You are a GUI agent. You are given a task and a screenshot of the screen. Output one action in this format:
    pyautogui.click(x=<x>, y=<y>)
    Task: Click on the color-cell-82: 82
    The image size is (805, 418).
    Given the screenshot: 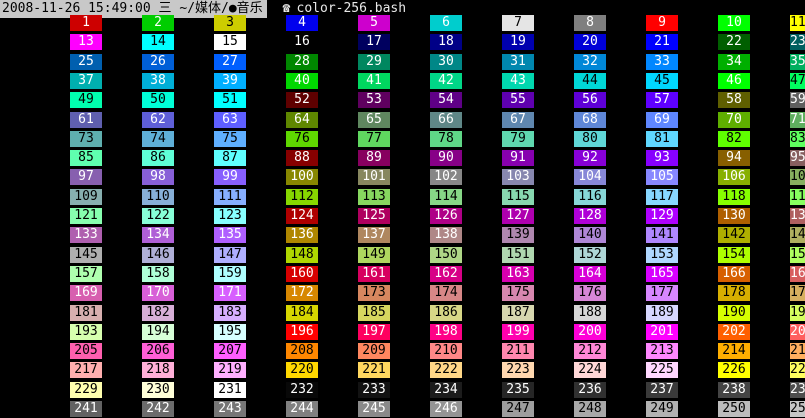 What is the action you would take?
    pyautogui.click(x=734, y=138)
    